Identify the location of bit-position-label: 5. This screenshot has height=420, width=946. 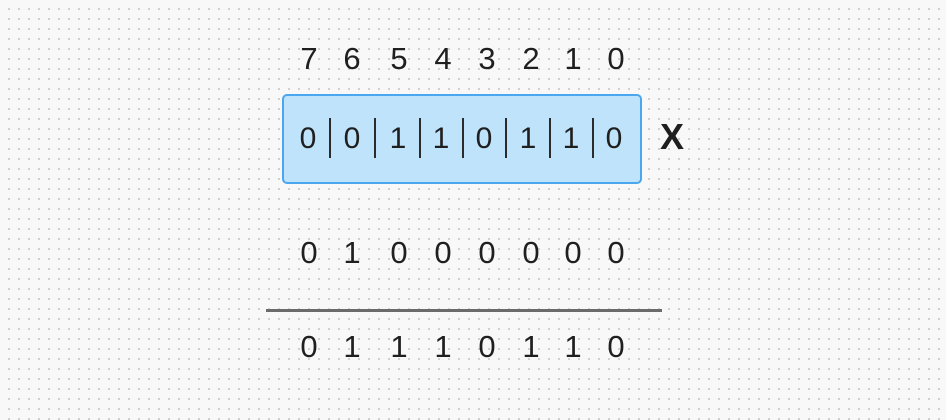
(399, 58).